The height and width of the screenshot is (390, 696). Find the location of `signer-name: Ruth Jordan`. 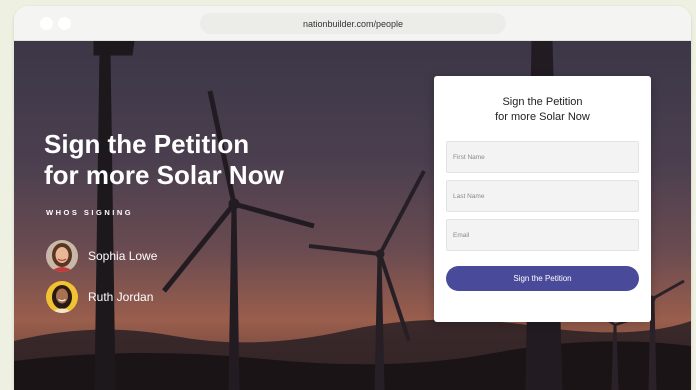

signer-name: Ruth Jordan is located at coordinates (121, 297).